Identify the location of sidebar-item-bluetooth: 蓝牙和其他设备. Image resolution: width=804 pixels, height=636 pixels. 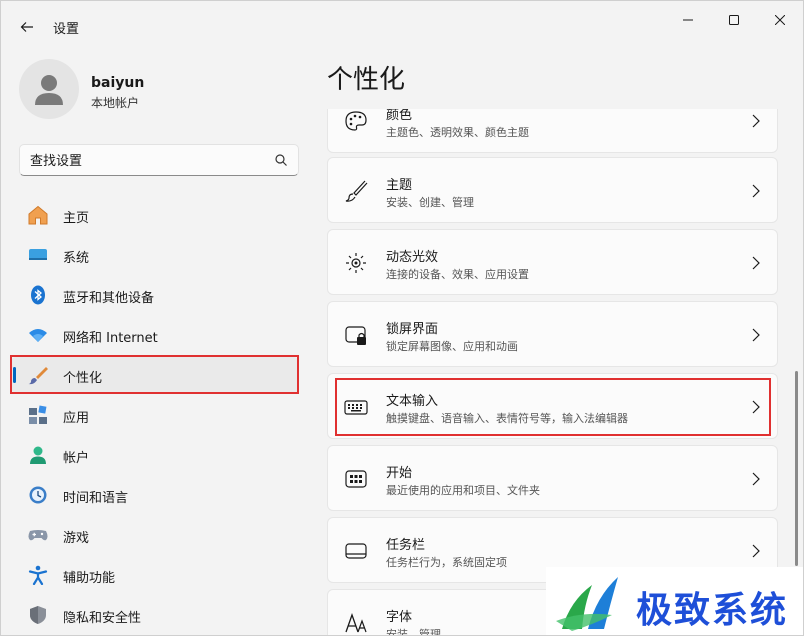
(155, 295).